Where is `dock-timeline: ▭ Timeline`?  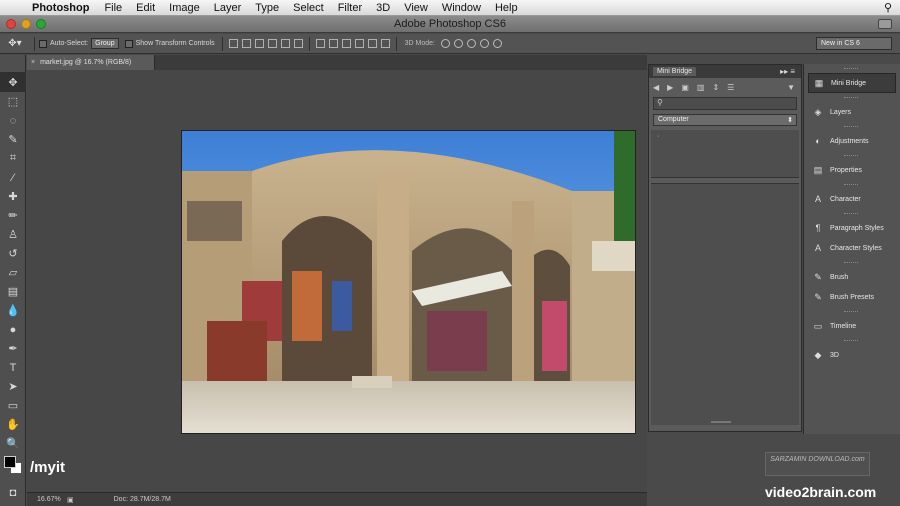
dock-timeline: ▭ Timeline is located at coordinates (852, 326).